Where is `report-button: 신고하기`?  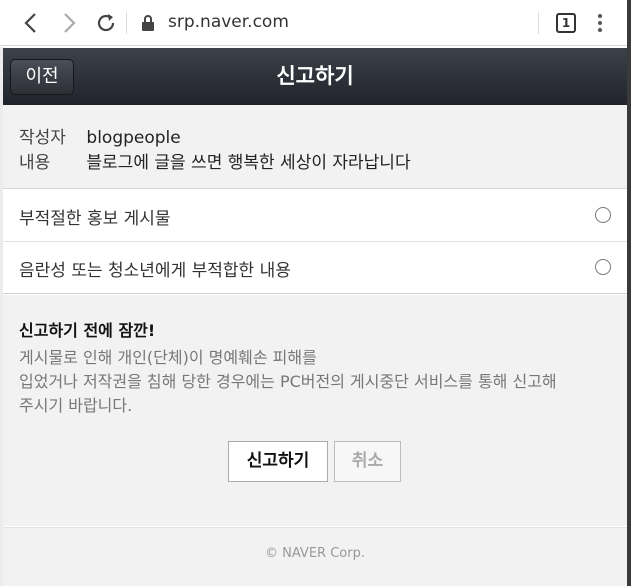
report-button: 신고하기 is located at coordinates (278, 461).